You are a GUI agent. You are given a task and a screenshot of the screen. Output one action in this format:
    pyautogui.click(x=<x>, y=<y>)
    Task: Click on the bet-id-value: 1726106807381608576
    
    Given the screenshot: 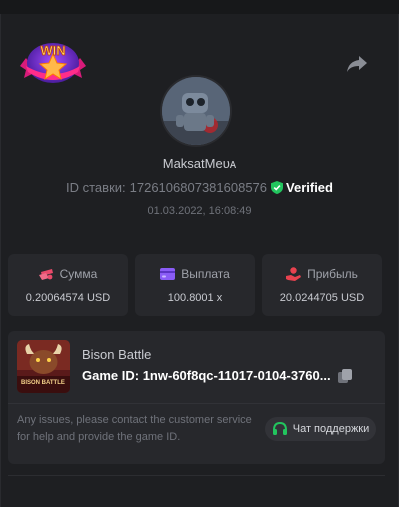 What is the action you would take?
    pyautogui.click(x=198, y=187)
    